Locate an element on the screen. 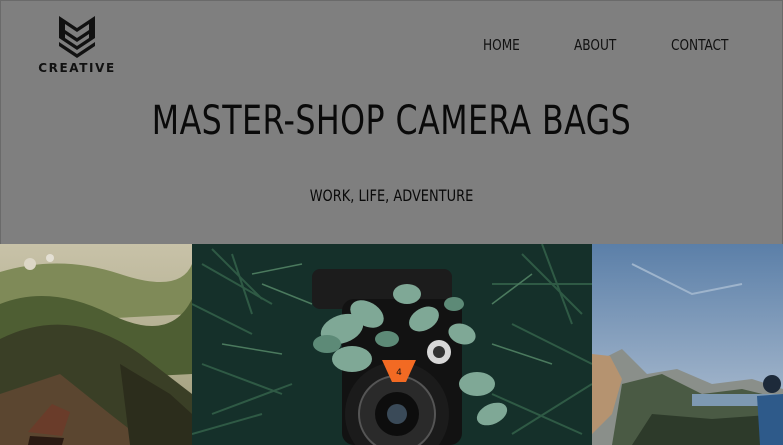 The width and height of the screenshot is (783, 445). brand-logo: CREATIVE is located at coordinates (77, 47).